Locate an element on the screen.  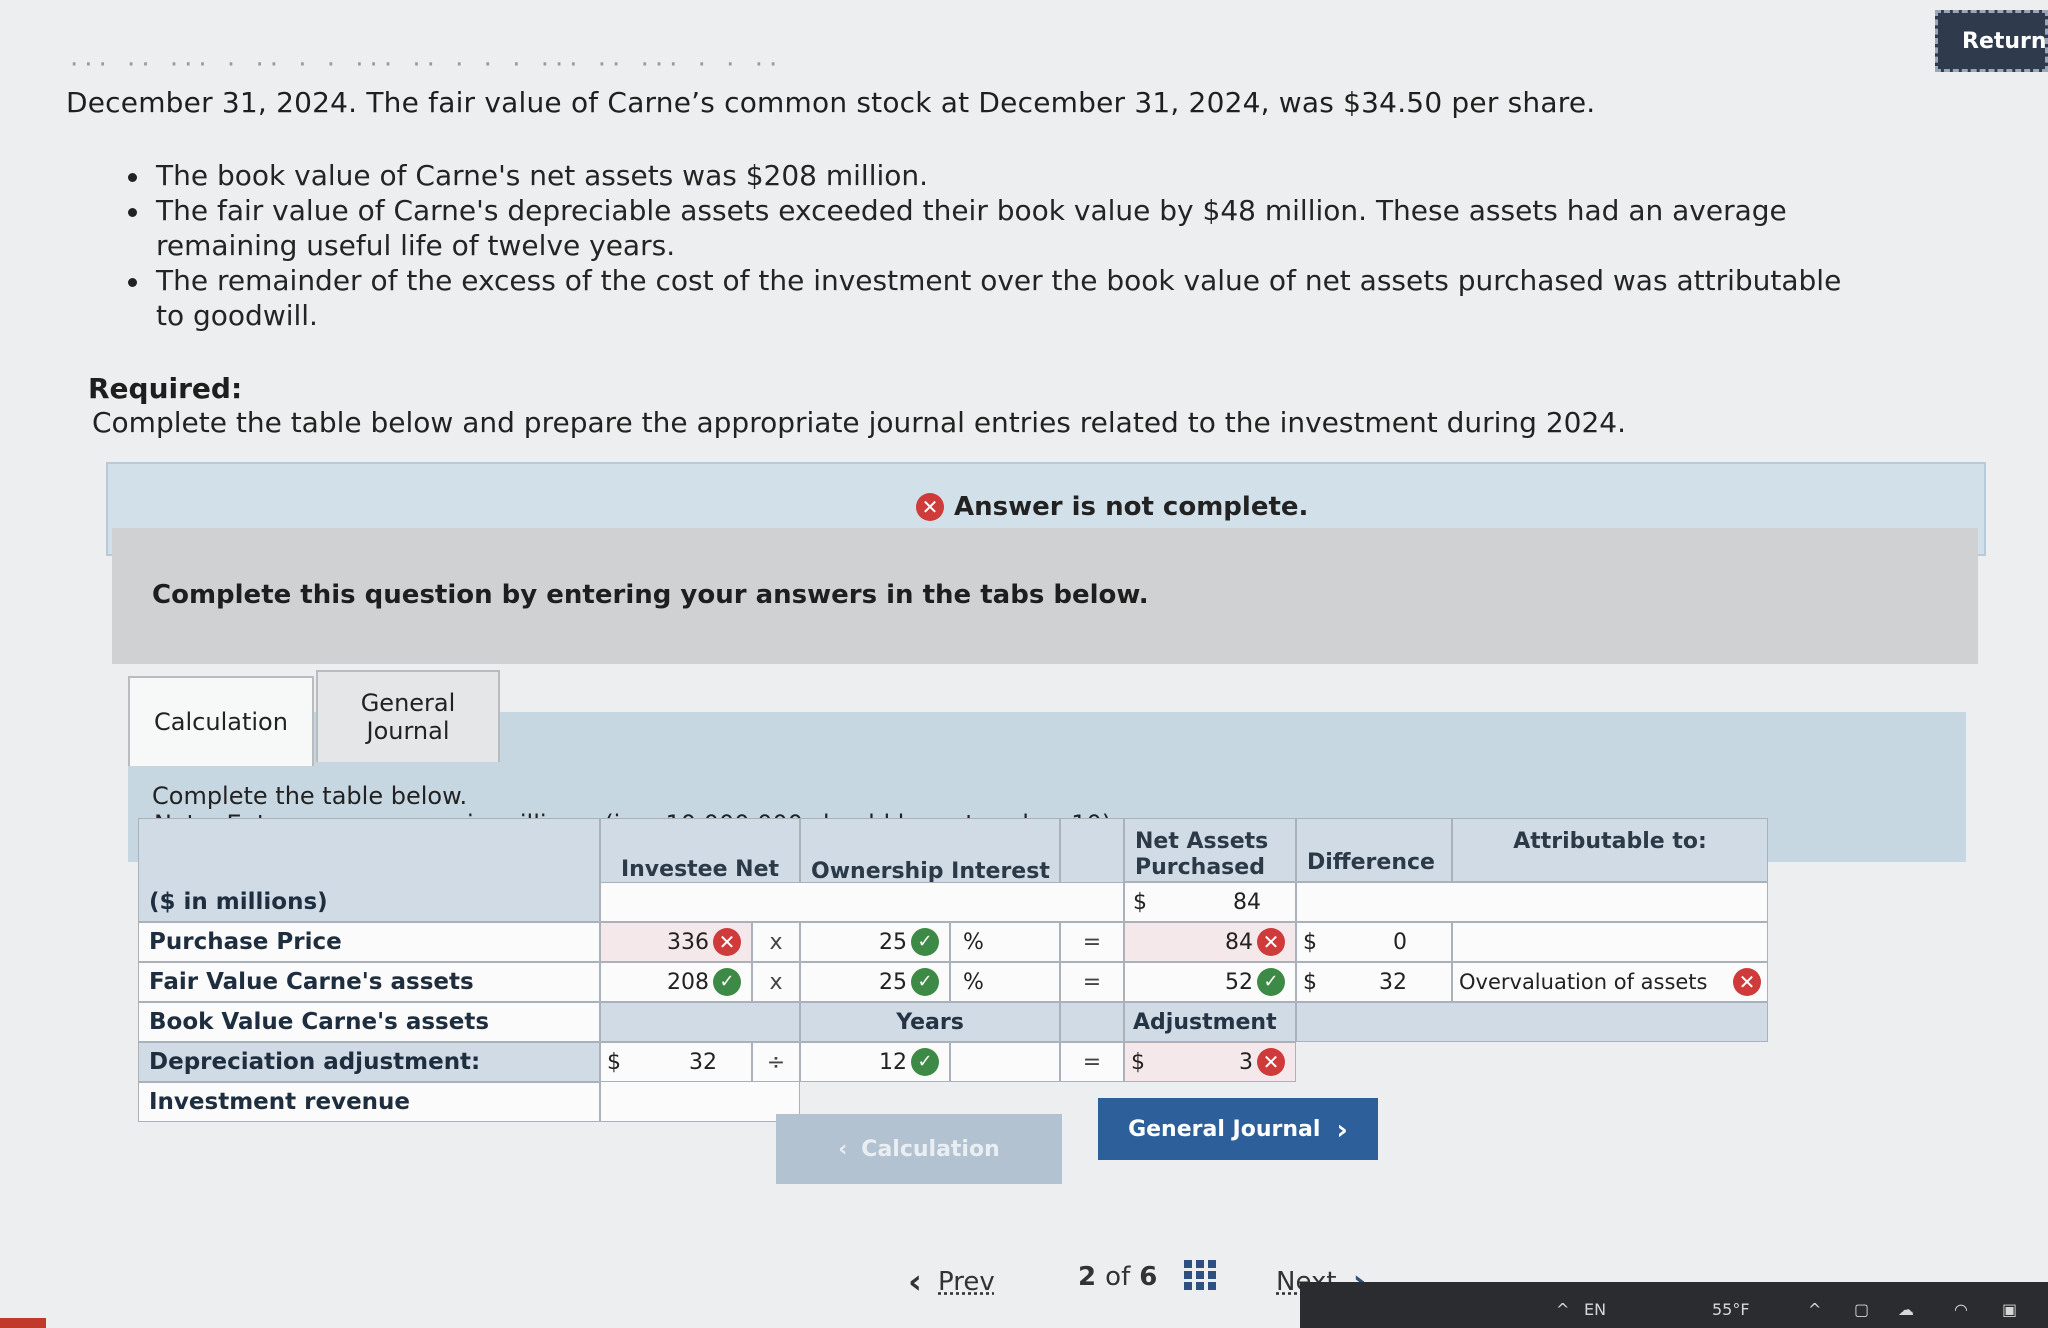
table-instruction: Complete the table below. is located at coordinates (310, 796).